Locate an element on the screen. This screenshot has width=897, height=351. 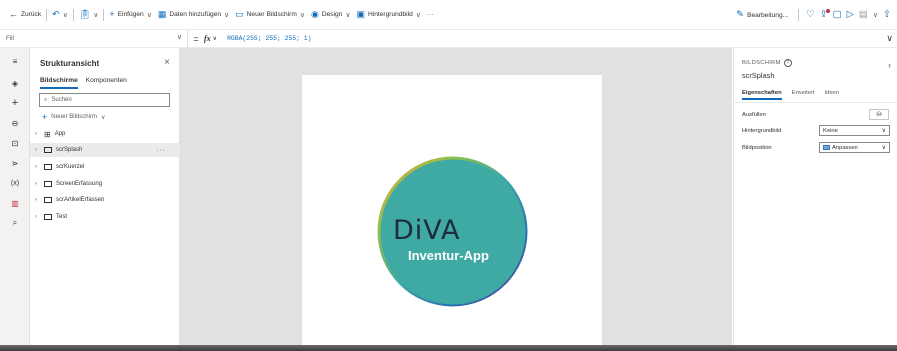
insert-icon: + is located at coordinates (15, 103).